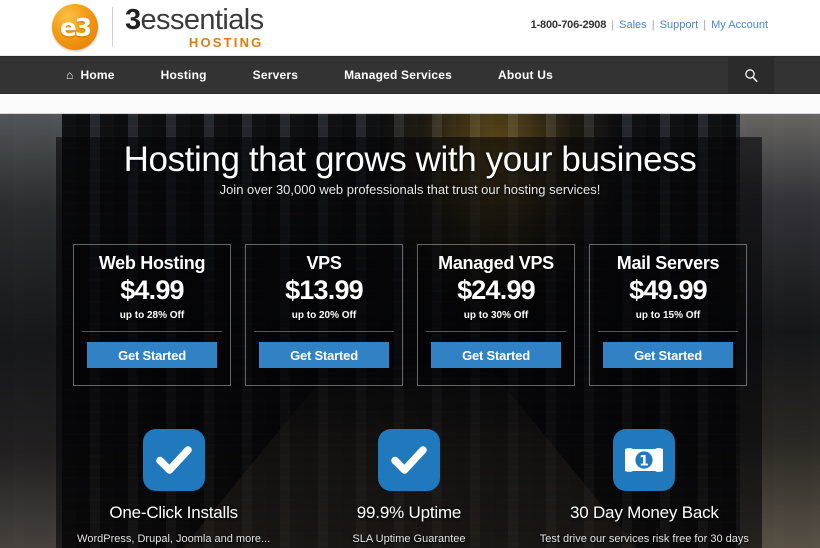 This screenshot has width=820, height=548. I want to click on logo-name-prefix: 3, so click(133, 19).